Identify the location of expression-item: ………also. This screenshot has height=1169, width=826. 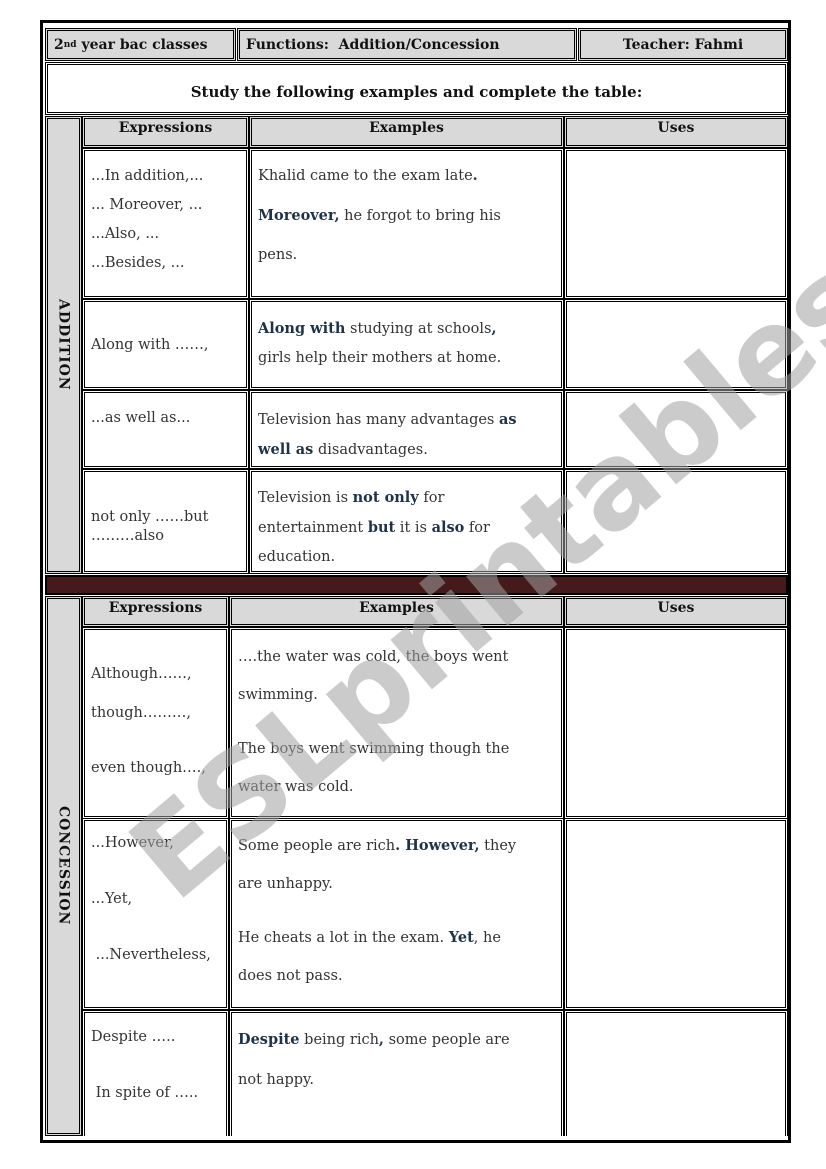
(127, 536).